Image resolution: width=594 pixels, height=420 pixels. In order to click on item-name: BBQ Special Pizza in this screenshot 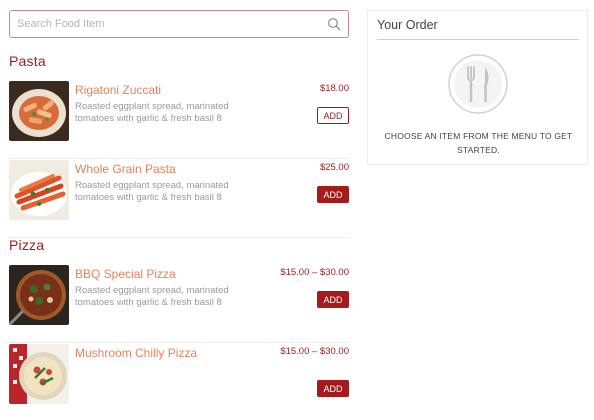, I will do `click(125, 274)`.